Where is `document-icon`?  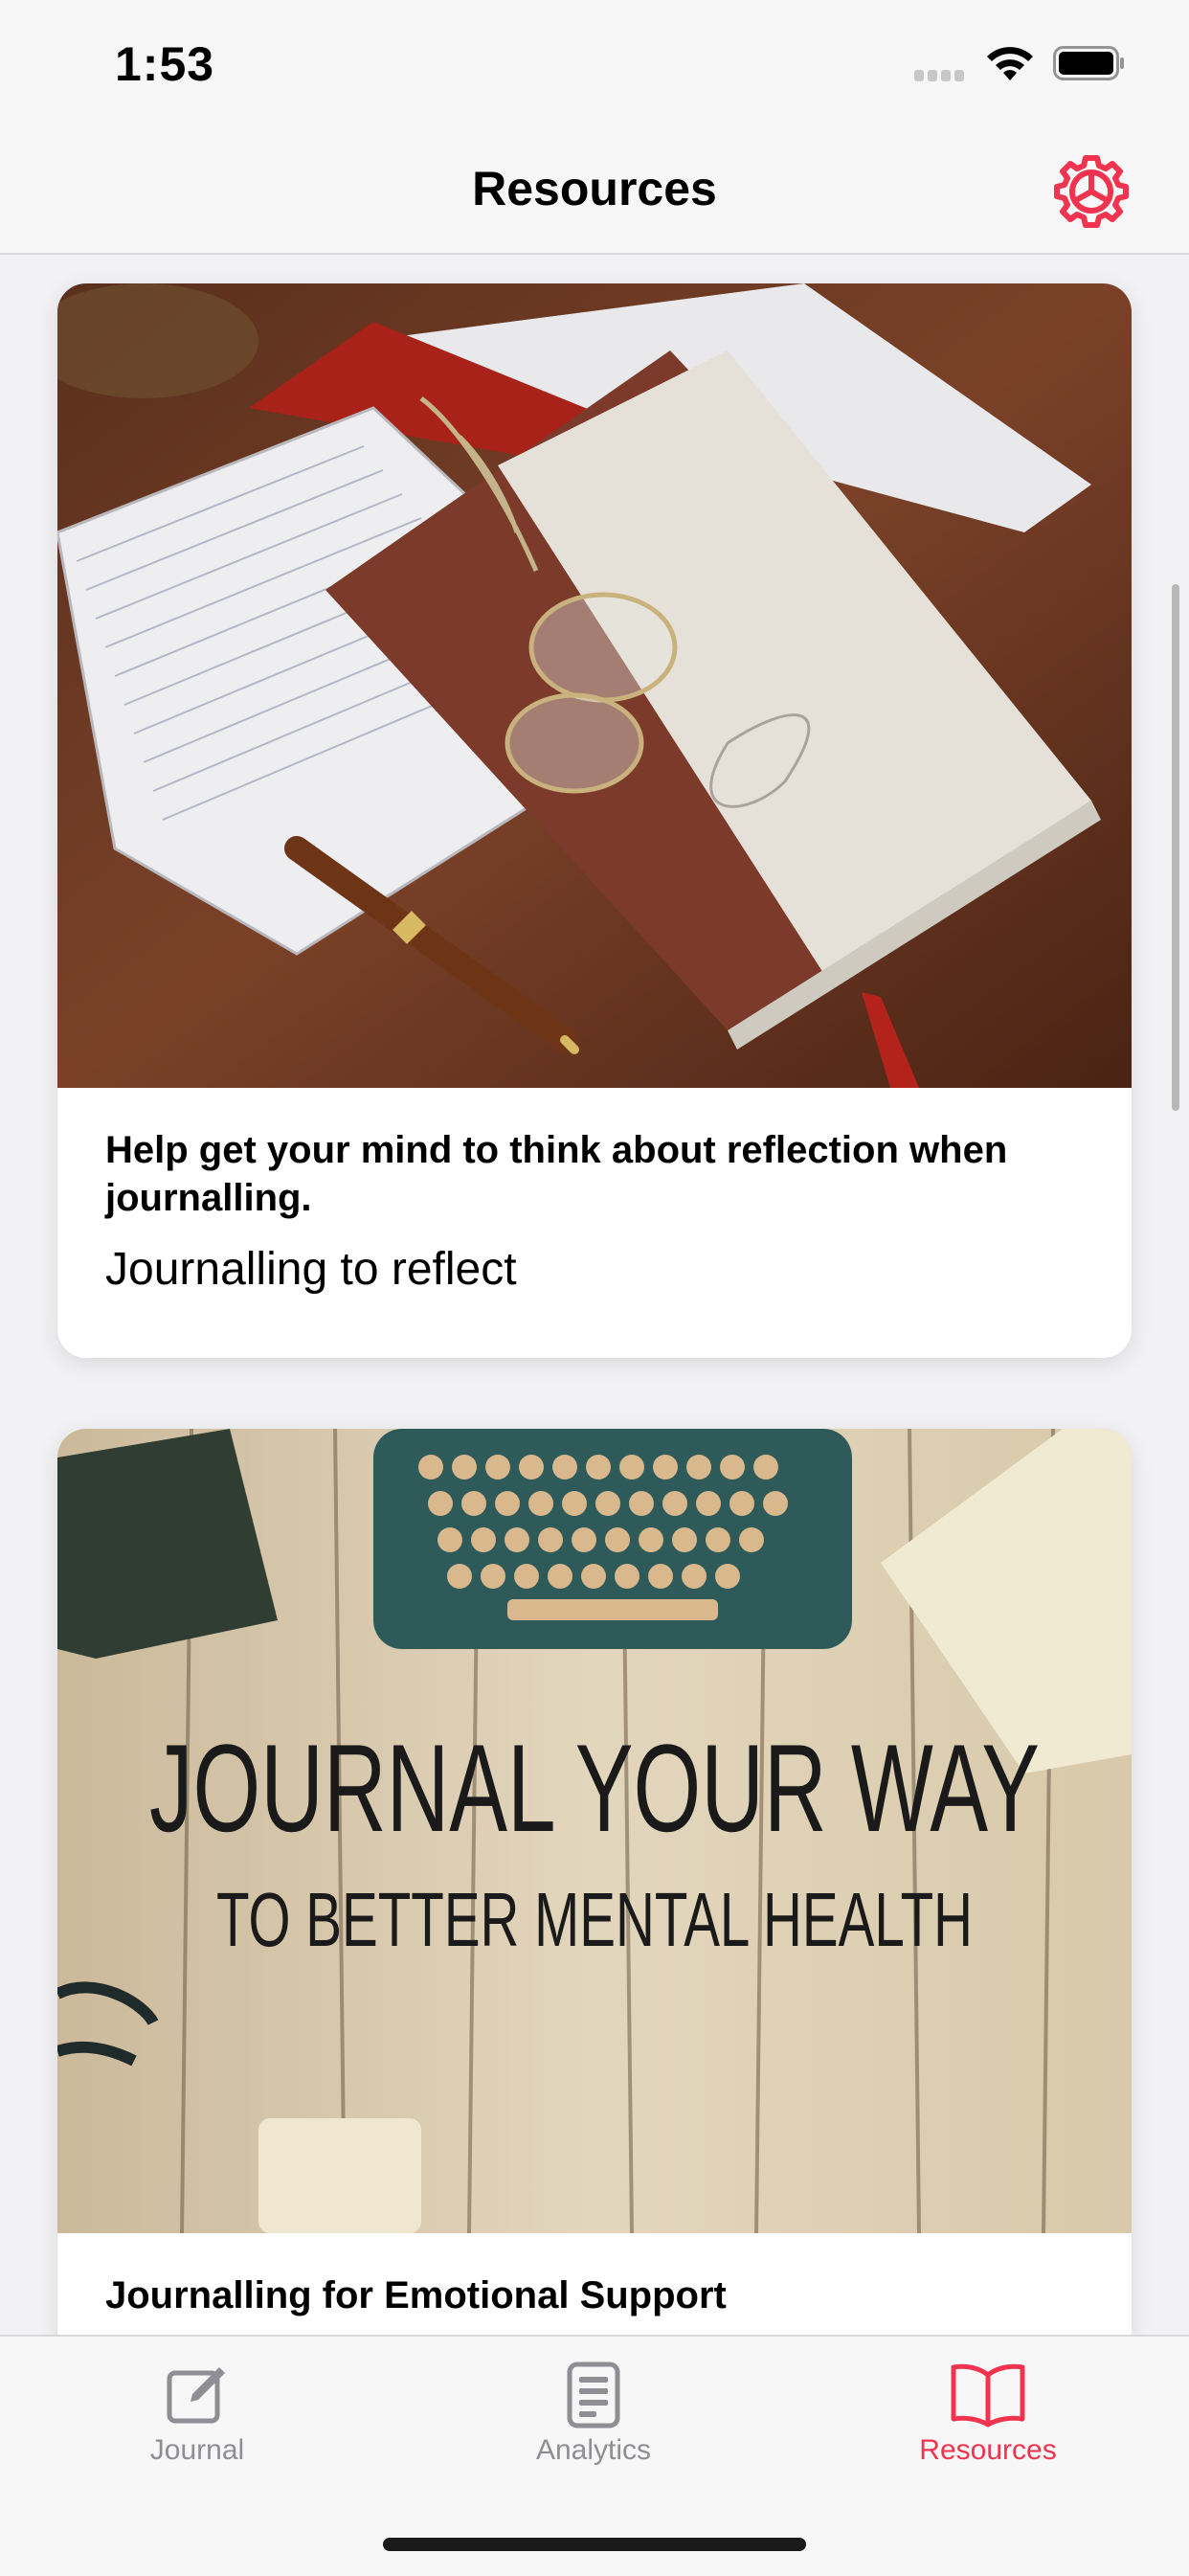 document-icon is located at coordinates (593, 2395).